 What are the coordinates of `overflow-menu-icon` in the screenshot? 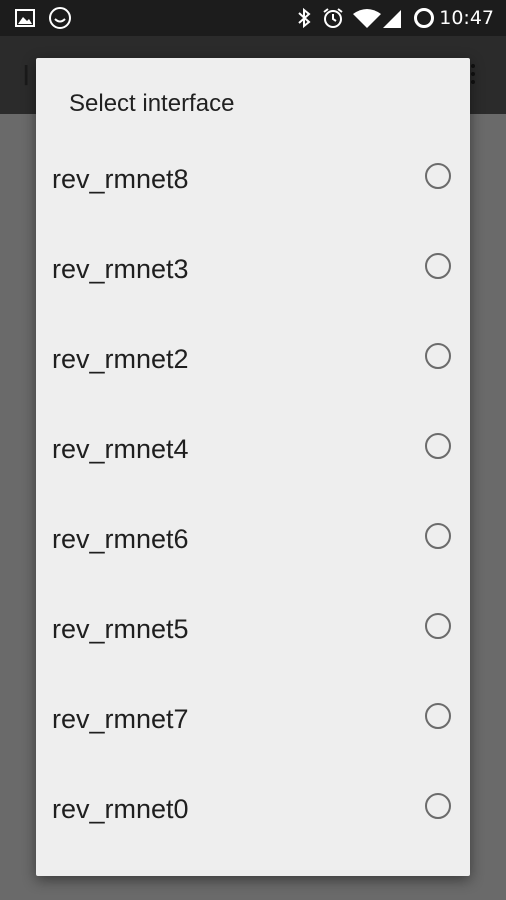 It's located at (473, 75).